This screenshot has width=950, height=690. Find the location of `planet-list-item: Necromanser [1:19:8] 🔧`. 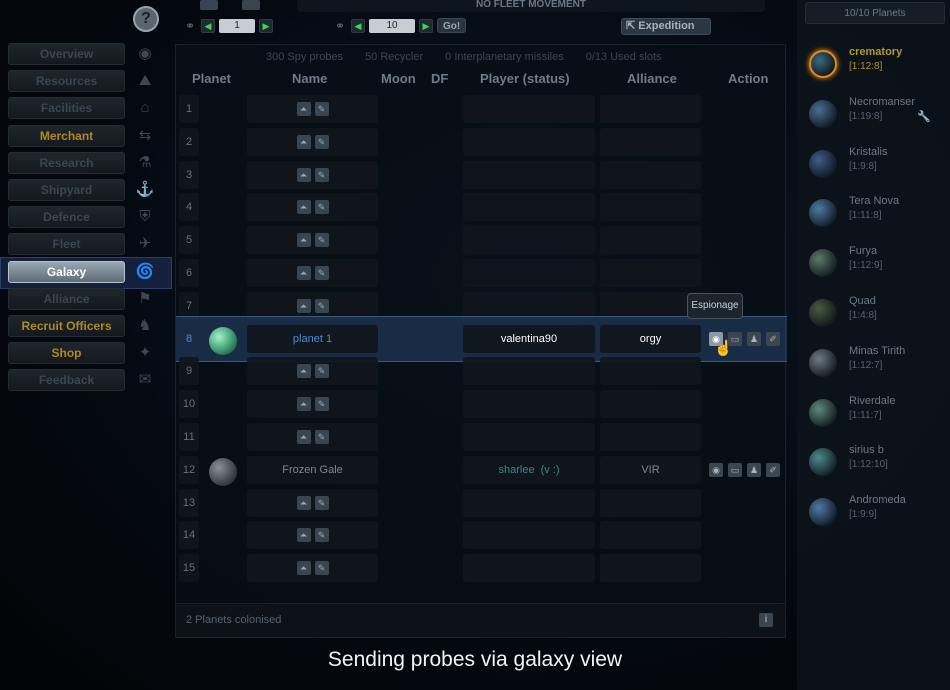

planet-list-item: Necromanser [1:19:8] 🔧 is located at coordinates (877, 118).